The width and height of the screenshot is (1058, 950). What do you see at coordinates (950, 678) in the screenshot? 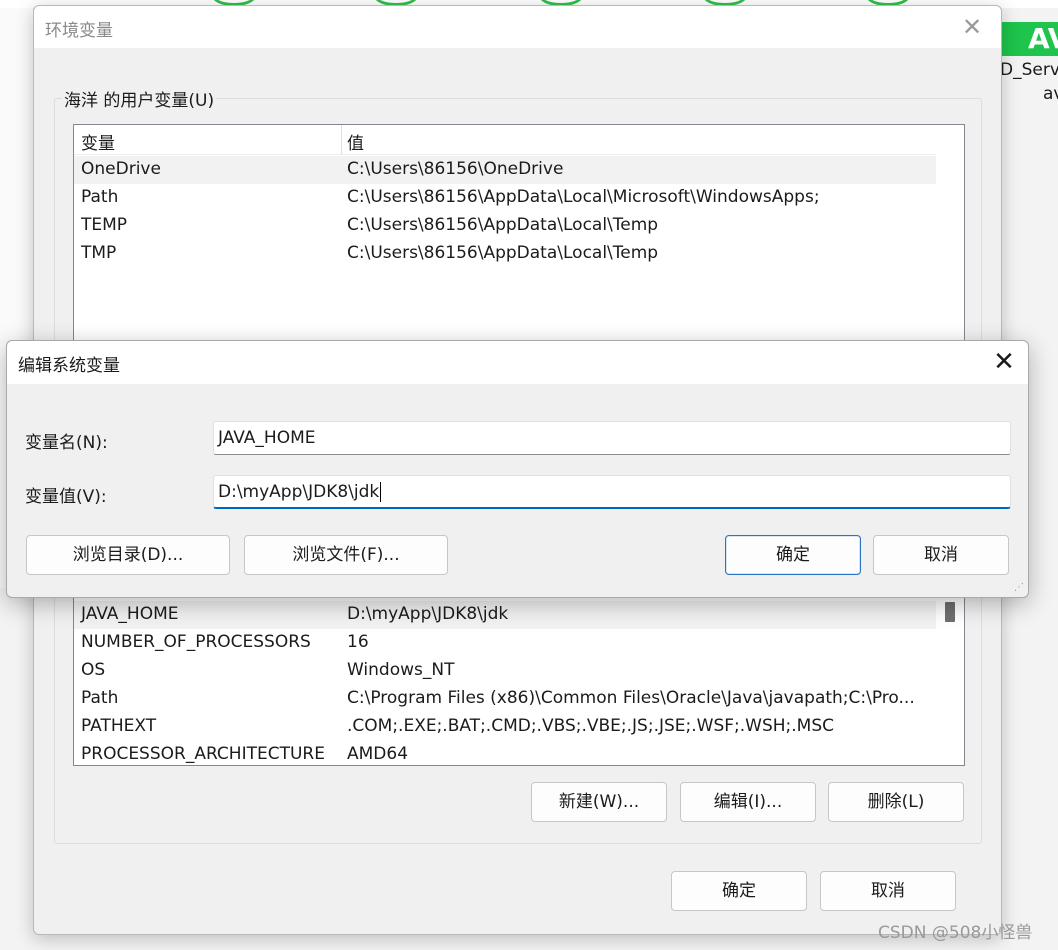
I see `vertical-scrollbar` at bounding box center [950, 678].